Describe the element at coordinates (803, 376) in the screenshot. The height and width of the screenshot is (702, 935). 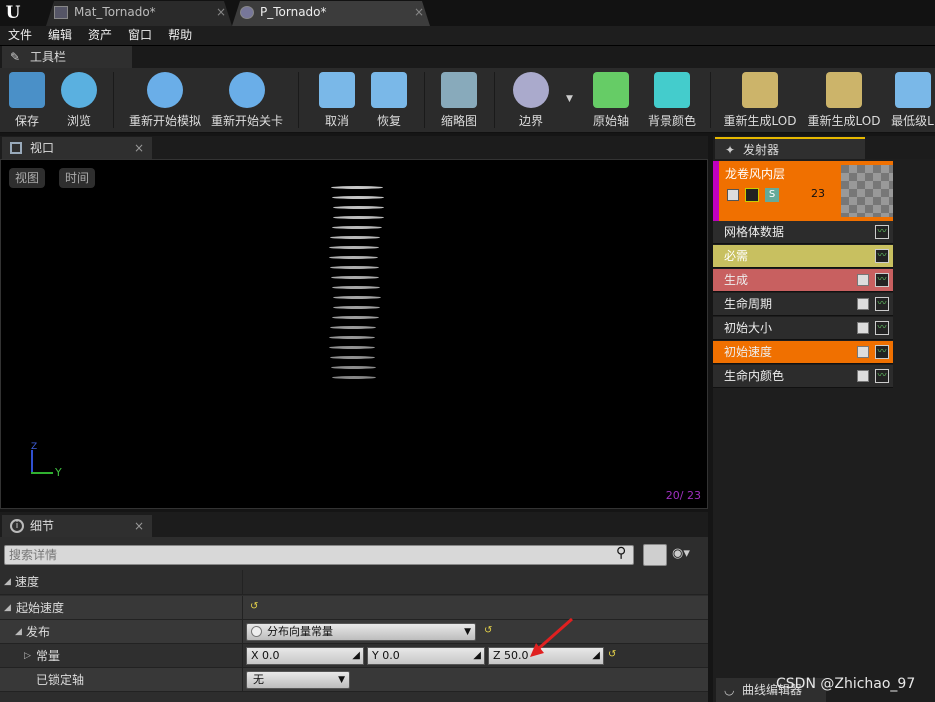
I see `module-item: 生命内颜色 〰` at that location.